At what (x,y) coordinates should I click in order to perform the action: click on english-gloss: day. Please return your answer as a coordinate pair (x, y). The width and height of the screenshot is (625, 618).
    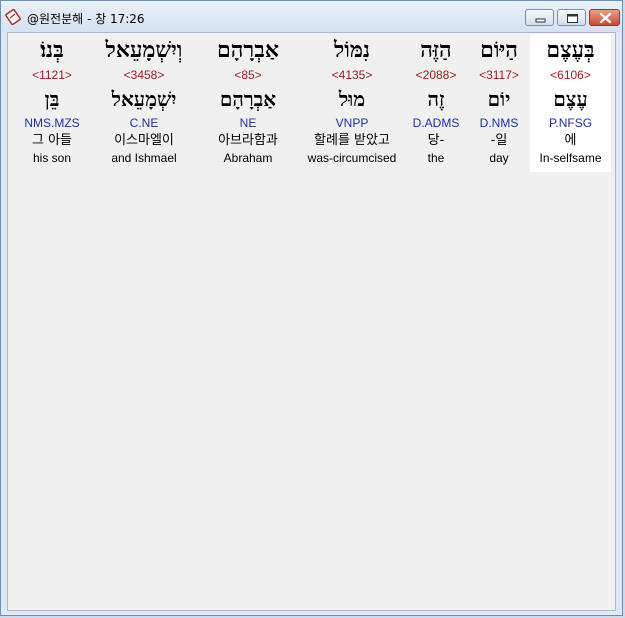
    Looking at the image, I should click on (499, 158).